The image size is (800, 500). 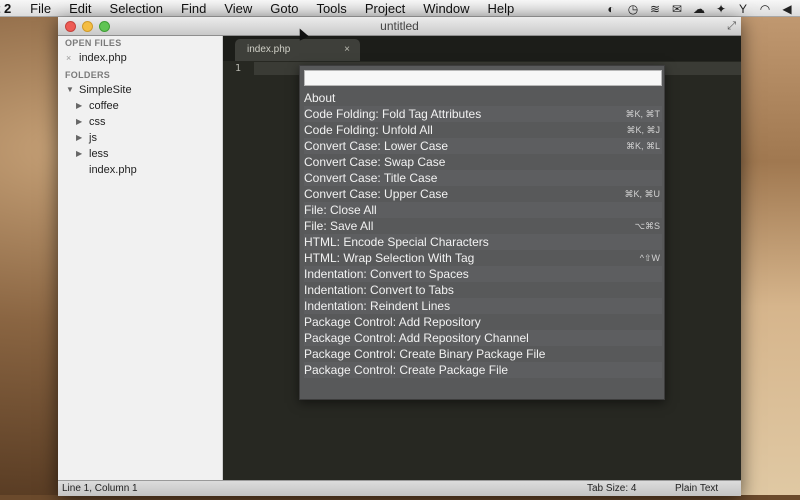 I want to click on menu-view: View, so click(x=238, y=8).